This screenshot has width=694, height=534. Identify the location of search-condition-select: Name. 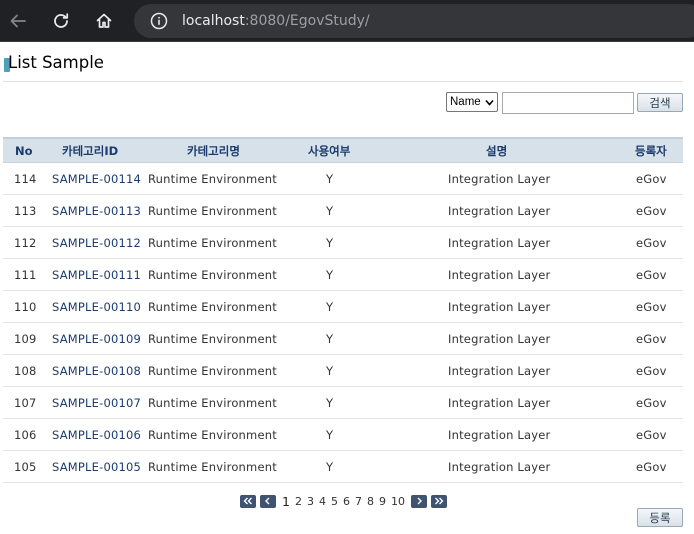
(472, 102).